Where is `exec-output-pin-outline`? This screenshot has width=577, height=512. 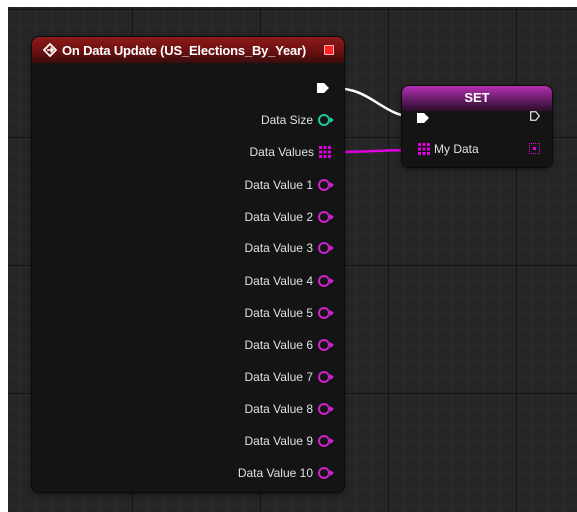
exec-output-pin-outline is located at coordinates (535, 116).